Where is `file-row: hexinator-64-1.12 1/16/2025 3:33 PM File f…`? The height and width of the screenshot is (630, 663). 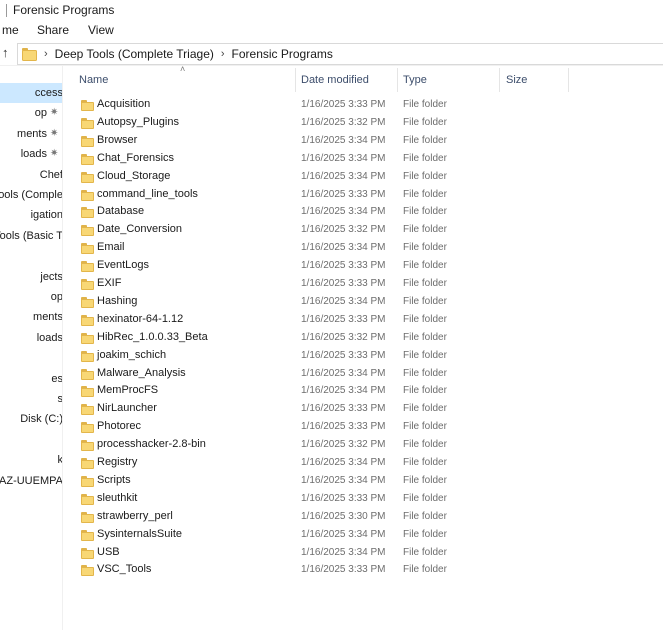
file-row: hexinator-64-1.12 1/16/2025 3:33 PM File f… is located at coordinates (363, 320).